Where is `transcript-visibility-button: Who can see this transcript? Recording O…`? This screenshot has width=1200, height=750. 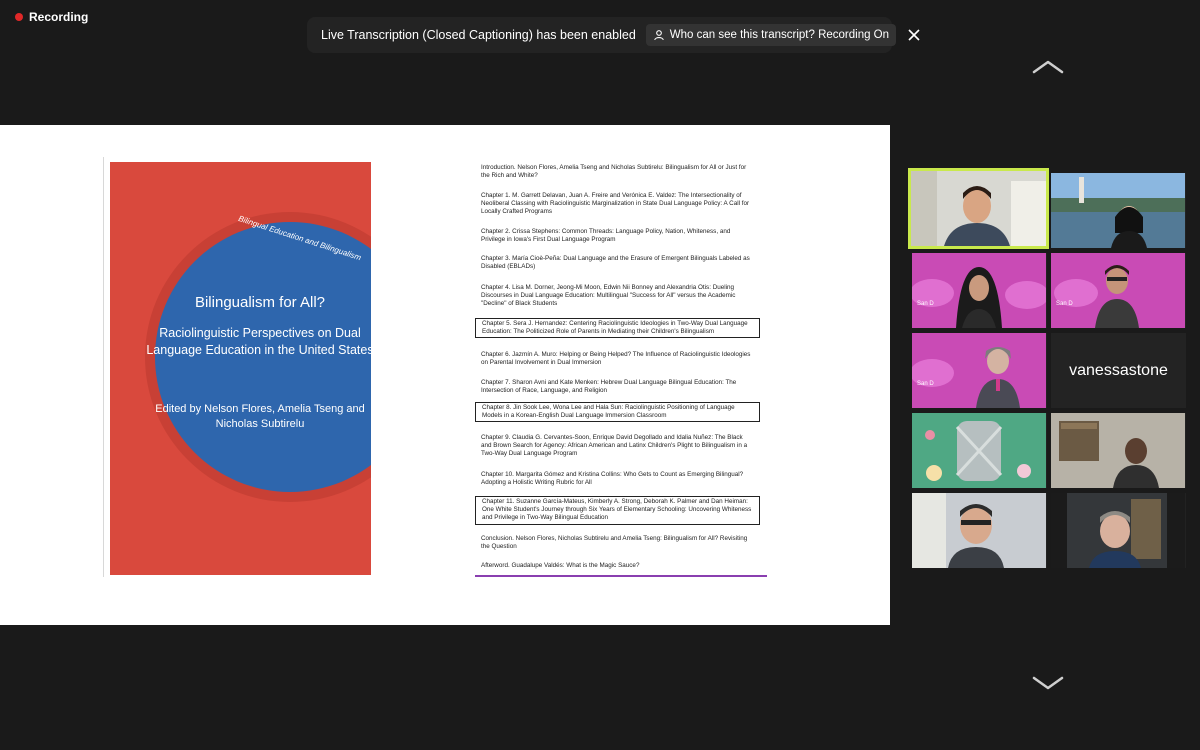
transcript-visibility-button: Who can see this transcript? Recording O… is located at coordinates (771, 35).